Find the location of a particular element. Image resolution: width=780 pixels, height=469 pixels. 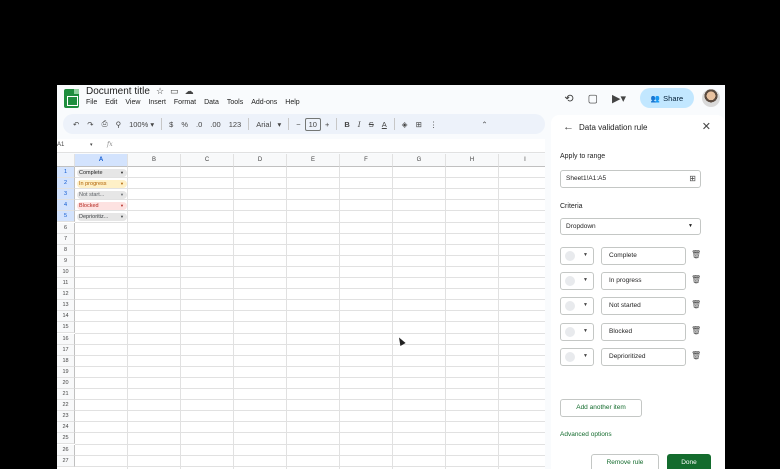

criteria-select: Dropdown ▼ is located at coordinates (630, 226).